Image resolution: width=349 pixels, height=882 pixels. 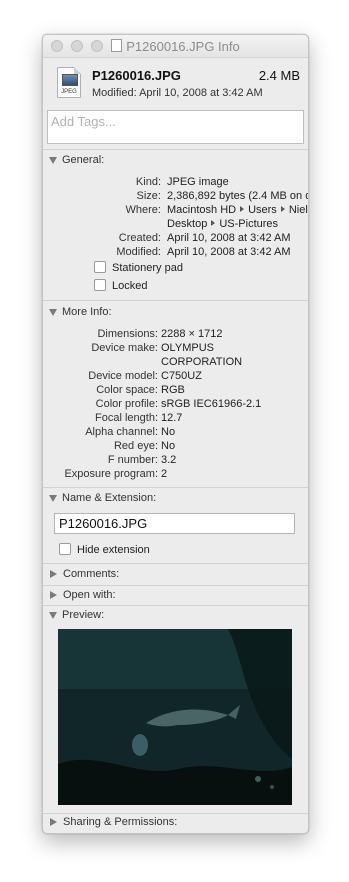 I want to click on info-row: Exposure program: 2, so click(x=175, y=474).